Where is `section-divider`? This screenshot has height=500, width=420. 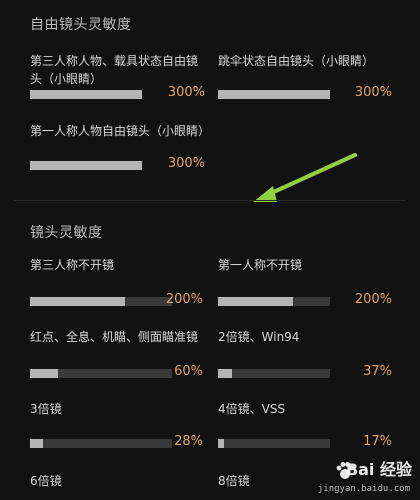 section-divider is located at coordinates (210, 200).